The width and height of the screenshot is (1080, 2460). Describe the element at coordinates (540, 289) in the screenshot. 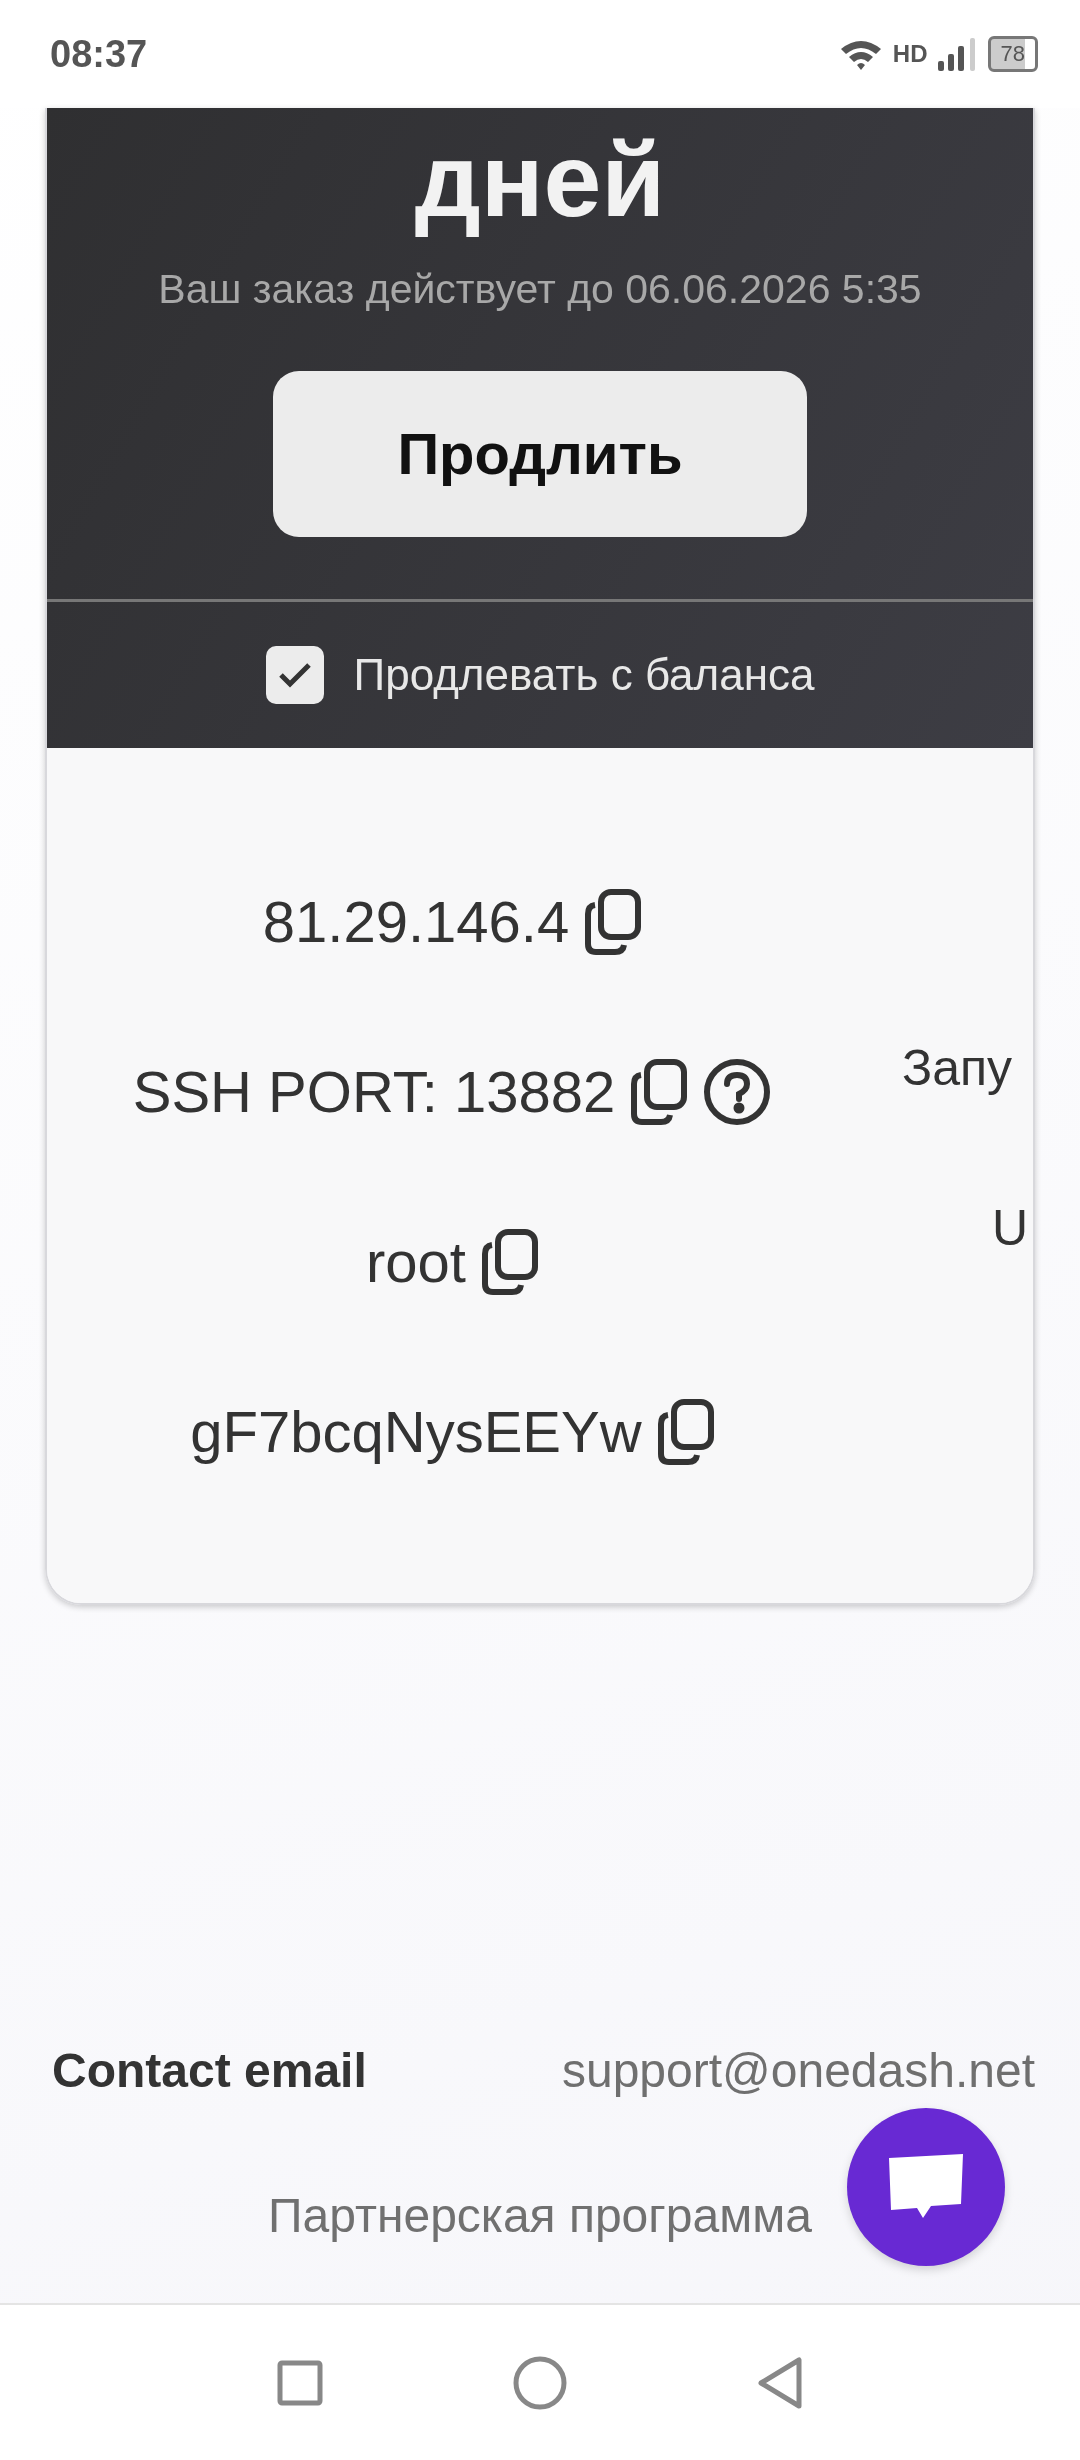

I see `expiry-note: Ваш заказ действует до 06.06.2026 5:35` at that location.